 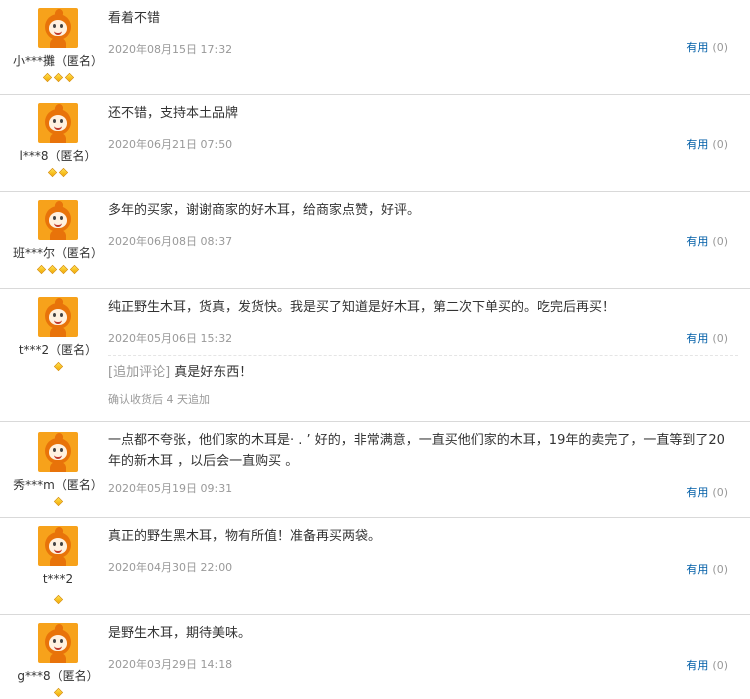 I want to click on review-date: 2020年05月19日 09:31, so click(x=170, y=488).